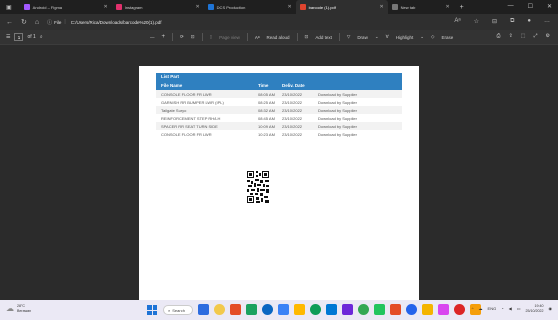  I want to click on tab-dcs-production: DCS Production ✕, so click(250, 7).